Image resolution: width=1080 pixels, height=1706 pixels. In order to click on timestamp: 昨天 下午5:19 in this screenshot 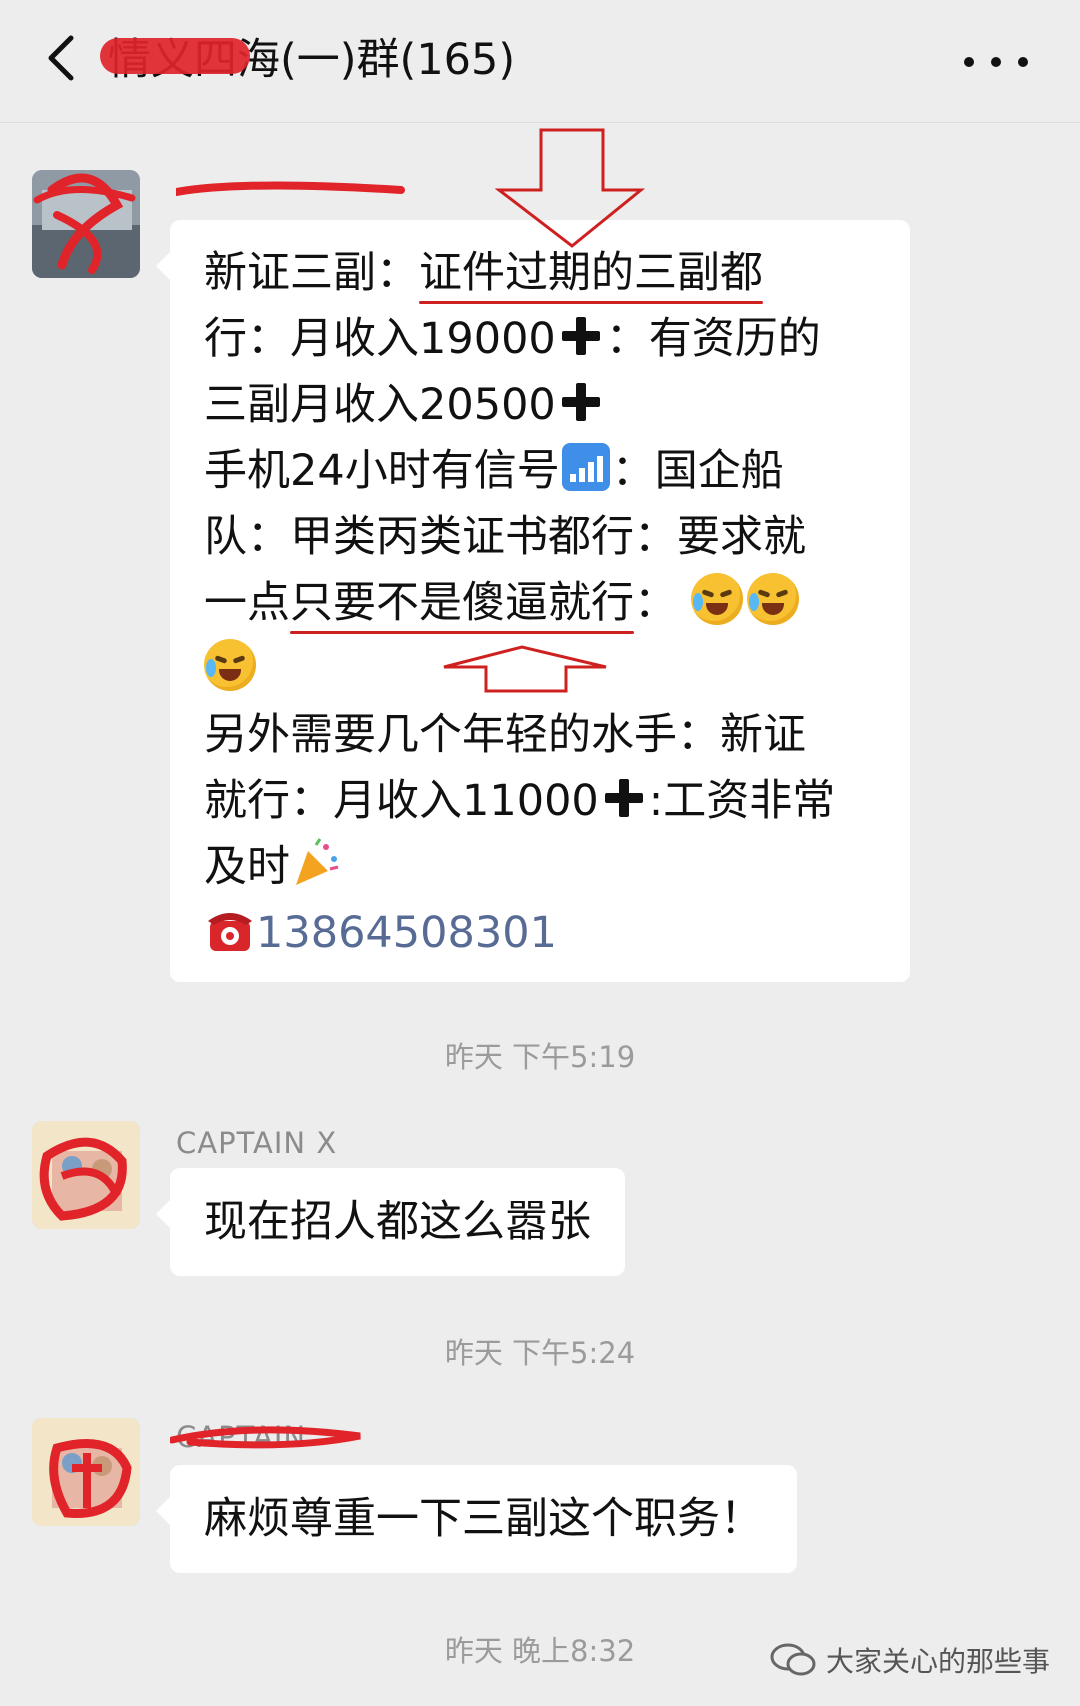, I will do `click(540, 1057)`.